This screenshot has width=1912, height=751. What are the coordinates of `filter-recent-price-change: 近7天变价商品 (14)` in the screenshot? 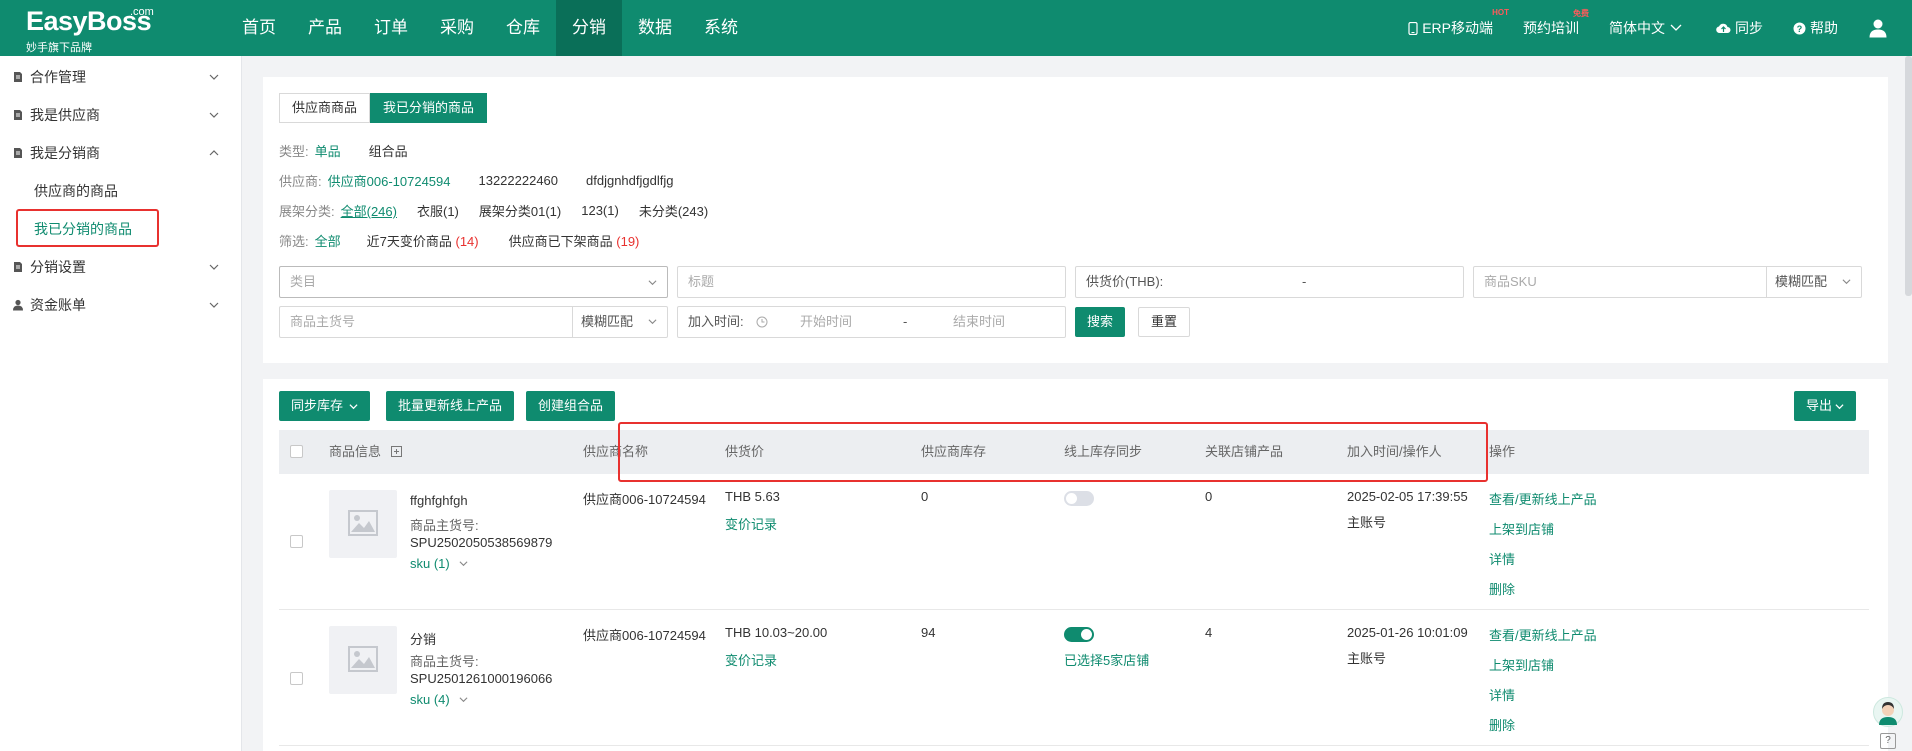 It's located at (423, 240).